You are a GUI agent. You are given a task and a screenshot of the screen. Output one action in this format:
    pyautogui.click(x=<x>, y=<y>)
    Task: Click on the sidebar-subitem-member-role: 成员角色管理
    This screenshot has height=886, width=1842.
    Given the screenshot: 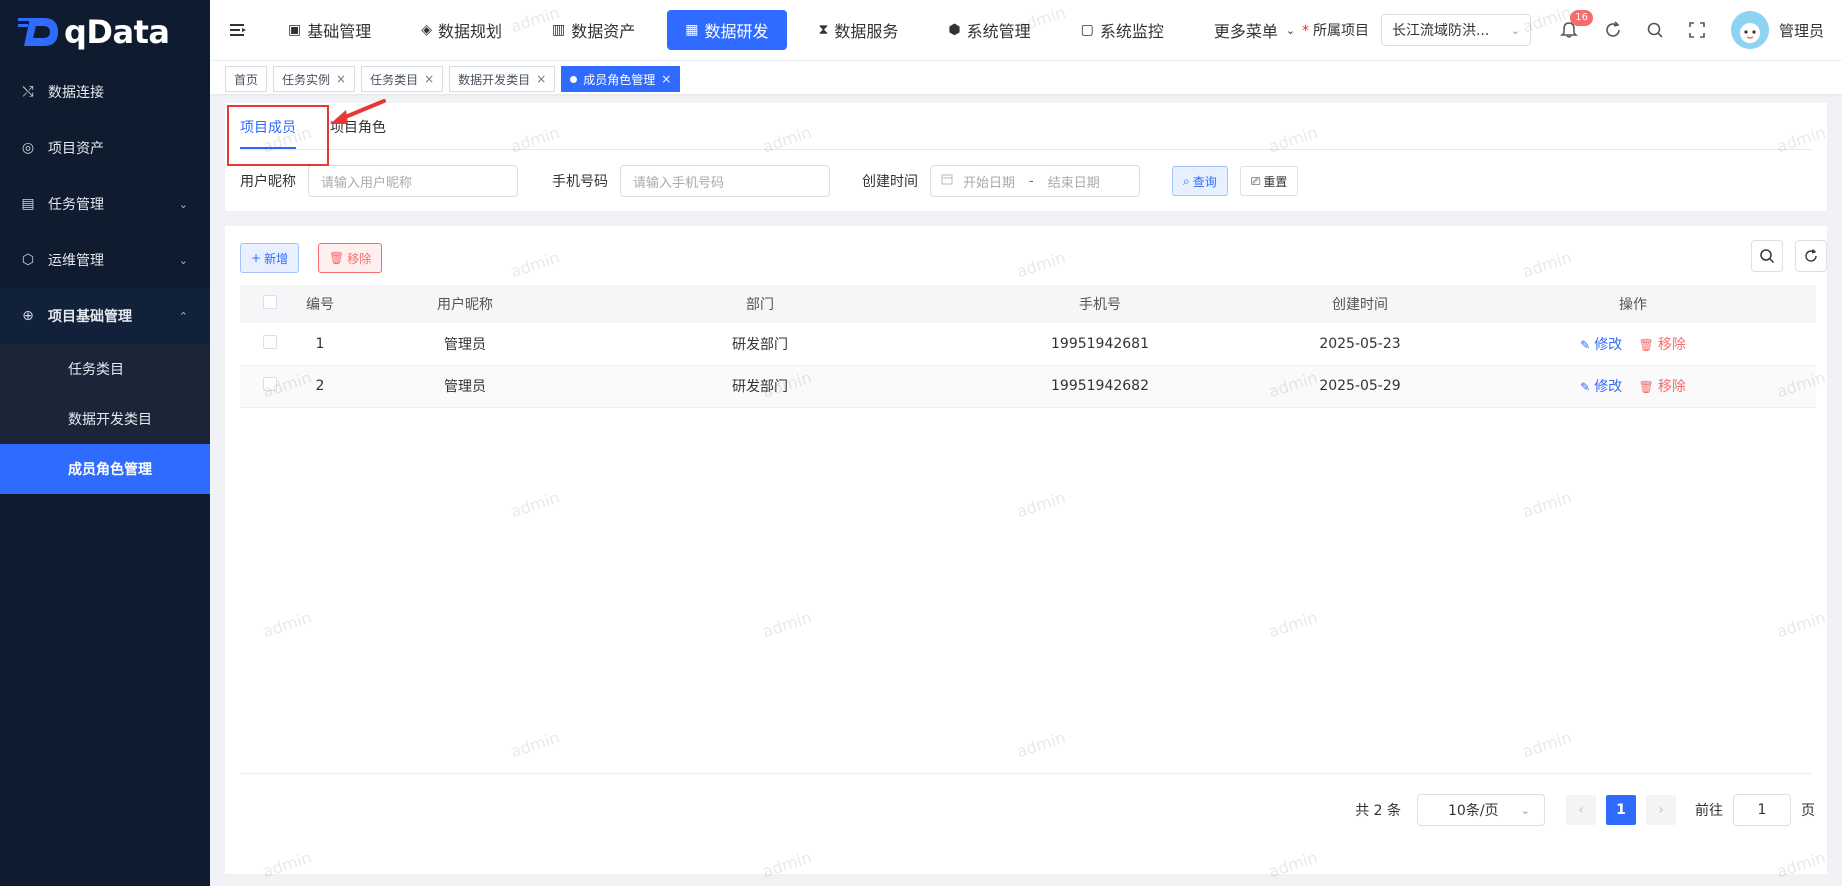 What is the action you would take?
    pyautogui.click(x=105, y=469)
    